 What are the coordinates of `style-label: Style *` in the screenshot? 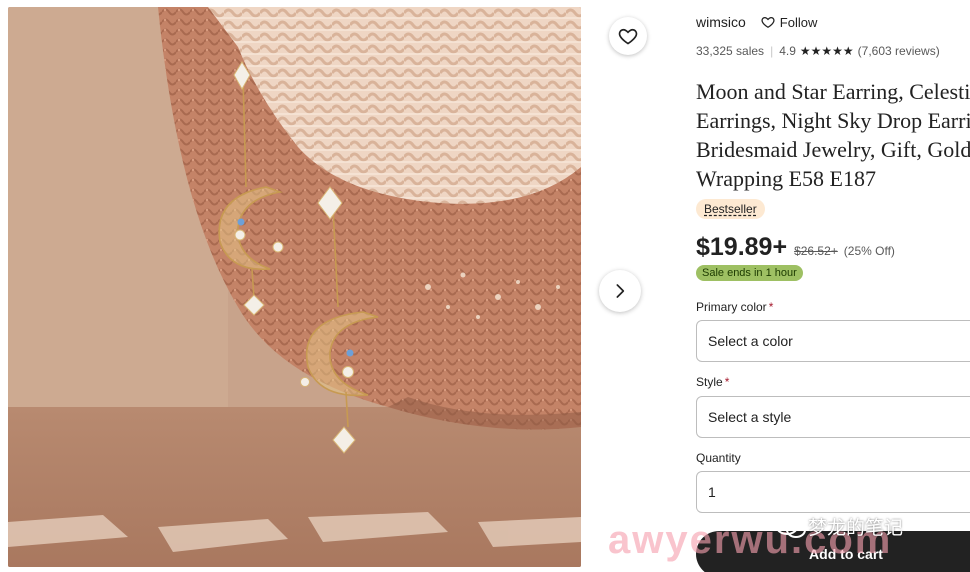 It's located at (712, 382).